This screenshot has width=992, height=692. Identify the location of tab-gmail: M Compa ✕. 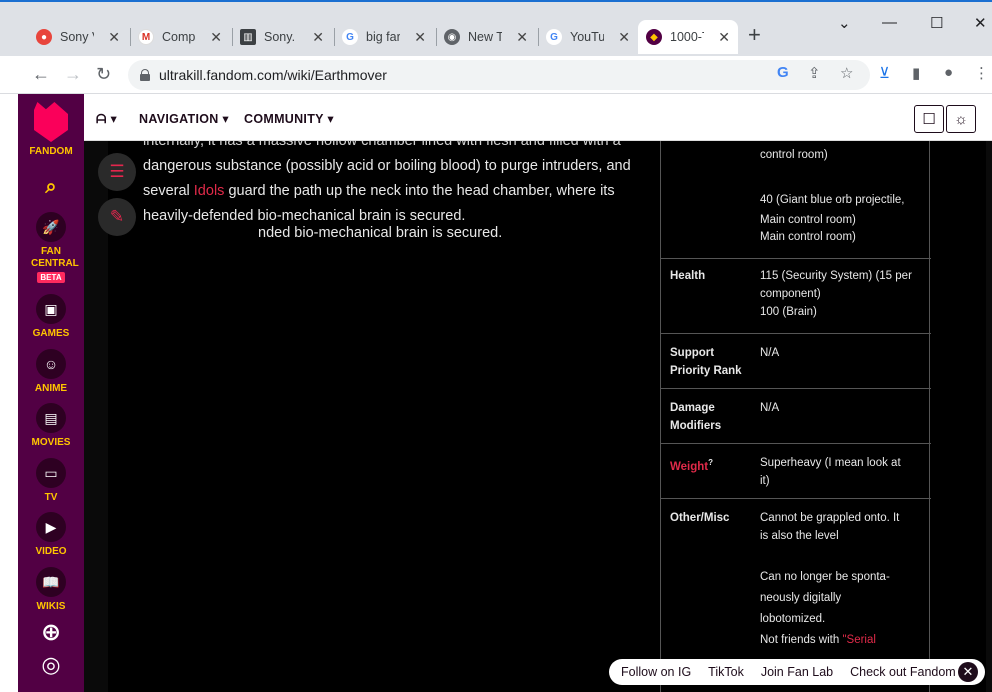
(180, 37).